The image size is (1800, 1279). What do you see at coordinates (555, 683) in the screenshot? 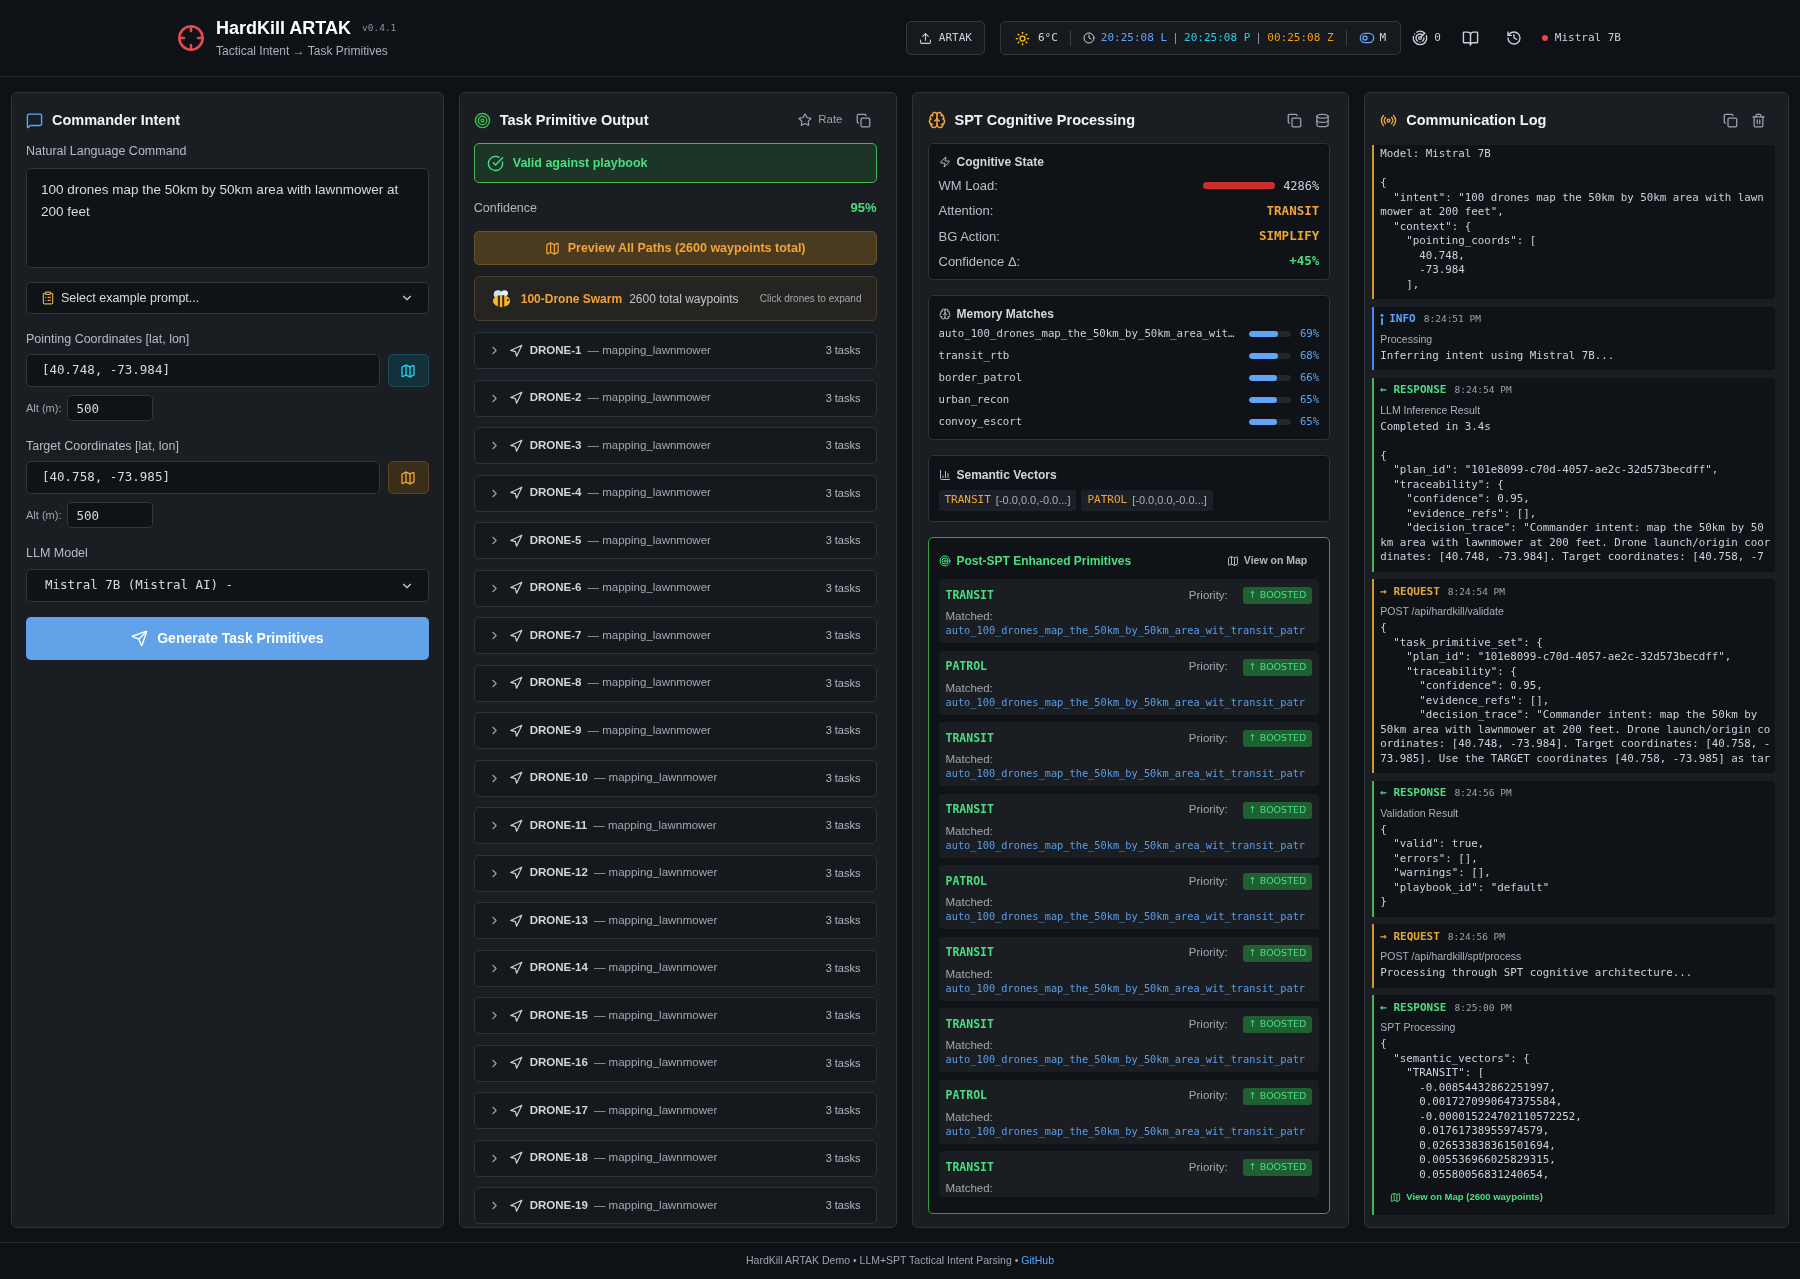
I see `drone-name: DRONE-8` at bounding box center [555, 683].